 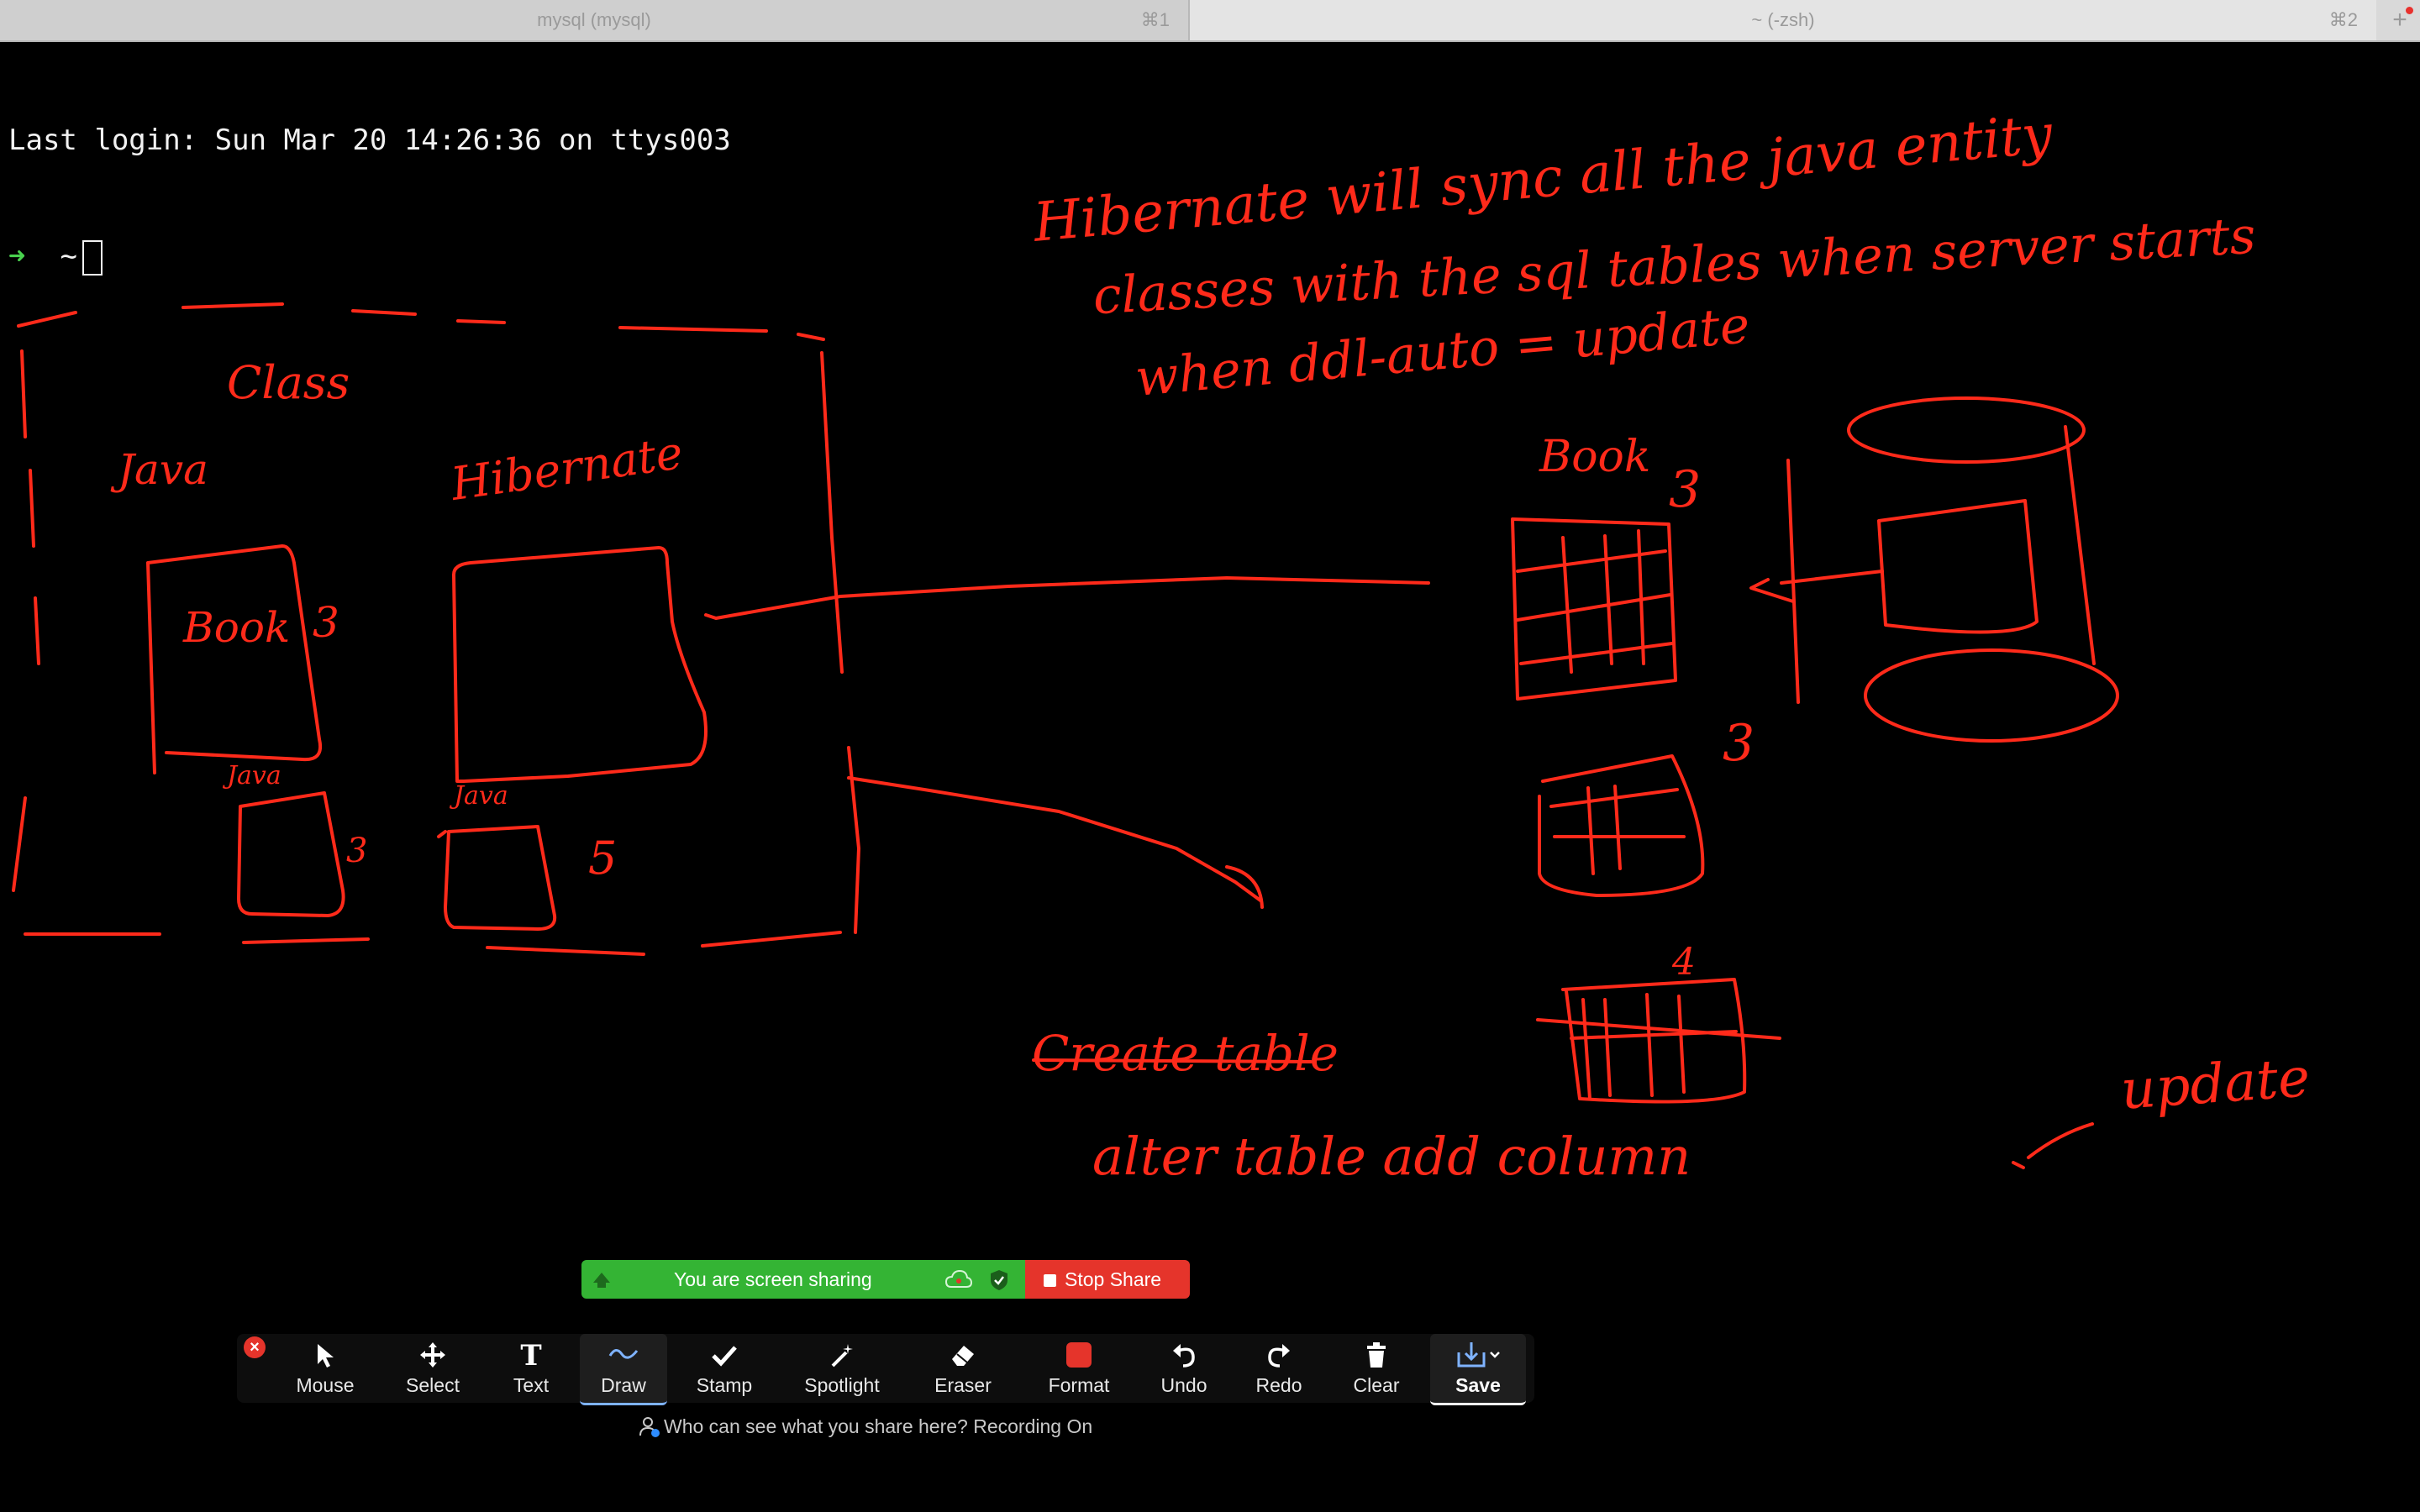 What do you see at coordinates (1684, 962) in the screenshot?
I see `table3-count: 4` at bounding box center [1684, 962].